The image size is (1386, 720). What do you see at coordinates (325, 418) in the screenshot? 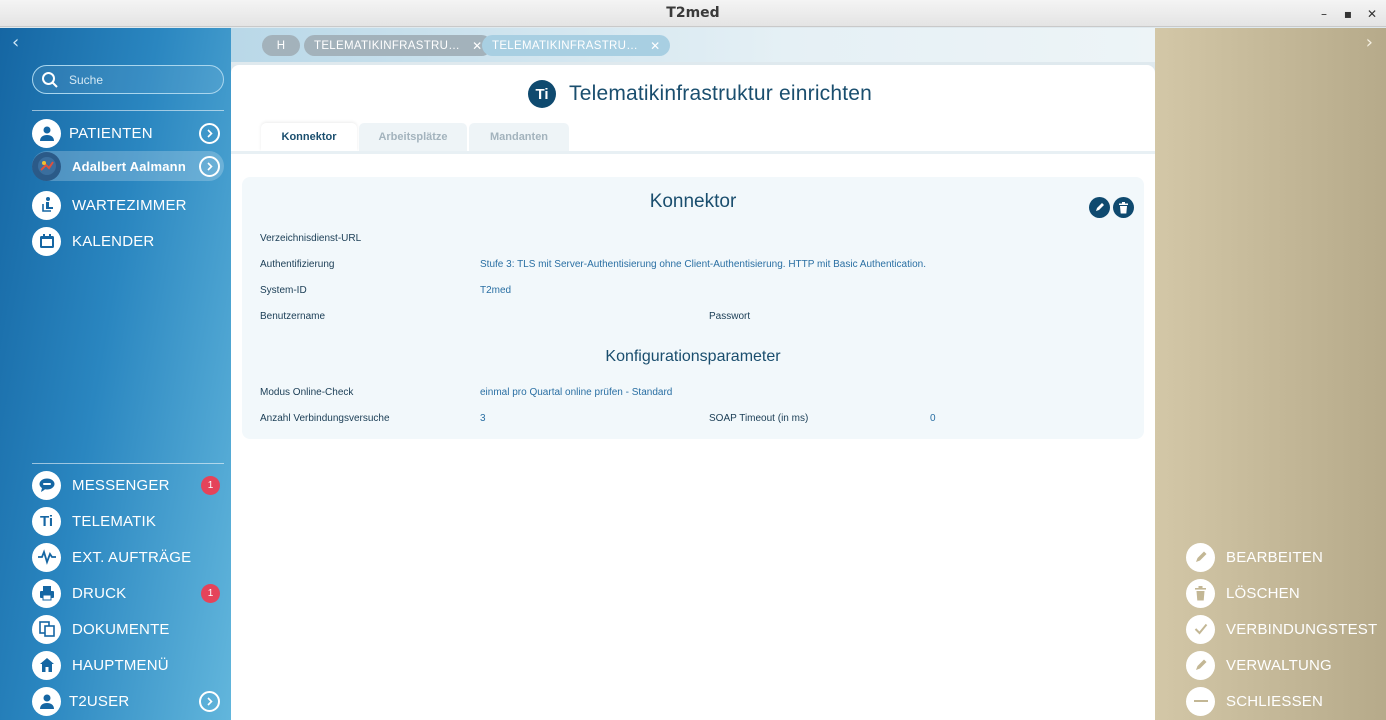
I see `verbindungsversuche-label: Anzahl Verbindungsversuche` at bounding box center [325, 418].